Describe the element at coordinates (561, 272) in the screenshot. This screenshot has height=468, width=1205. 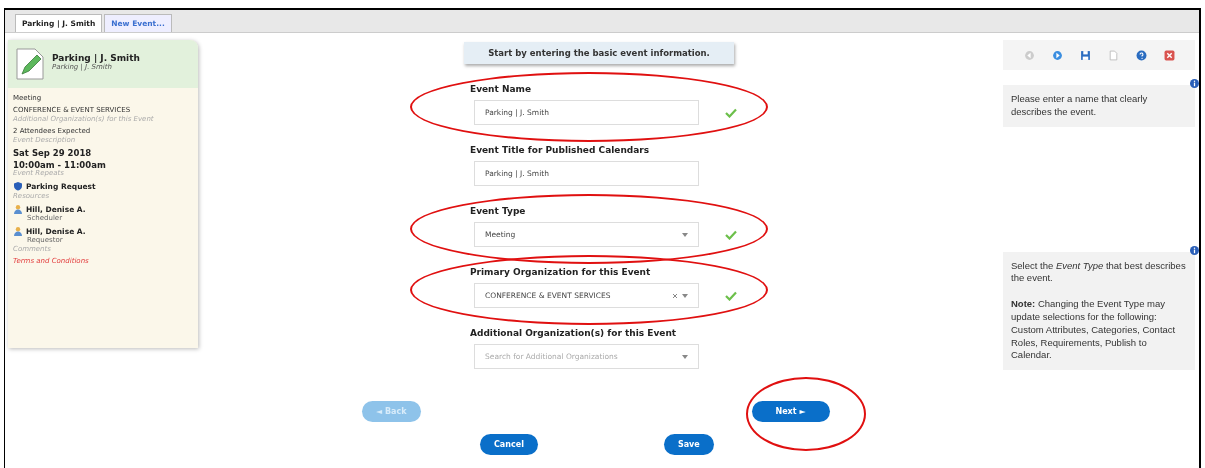
I see `field-label: Primary Organization for this Event` at that location.